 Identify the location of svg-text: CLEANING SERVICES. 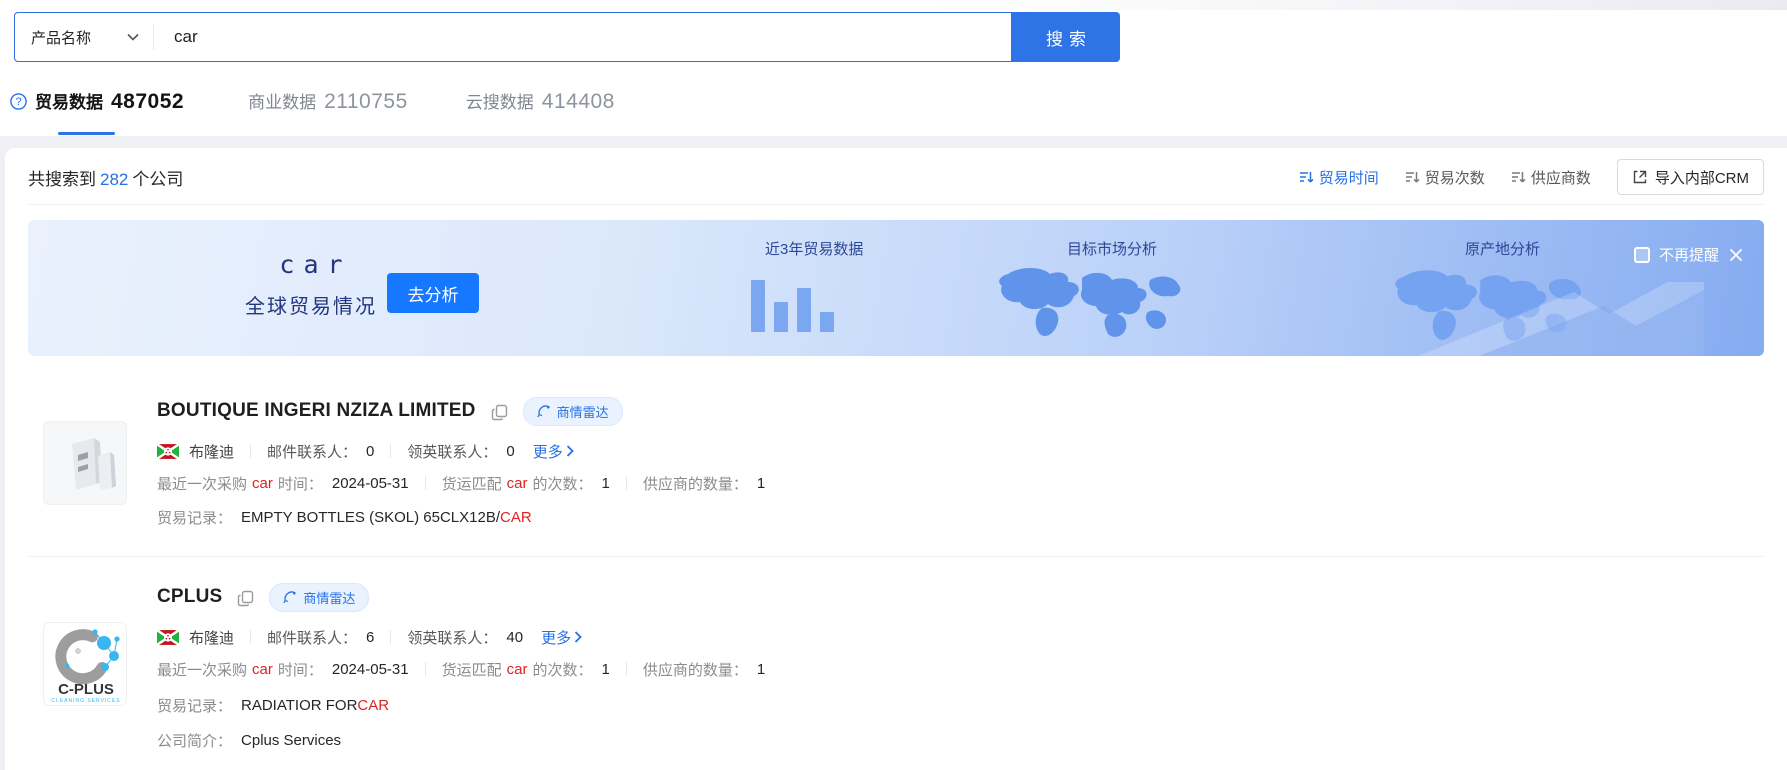
(85, 701).